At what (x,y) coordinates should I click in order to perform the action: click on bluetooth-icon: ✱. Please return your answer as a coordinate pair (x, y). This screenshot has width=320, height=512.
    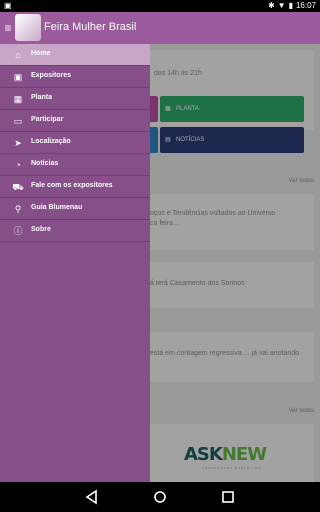
    Looking at the image, I should click on (271, 5).